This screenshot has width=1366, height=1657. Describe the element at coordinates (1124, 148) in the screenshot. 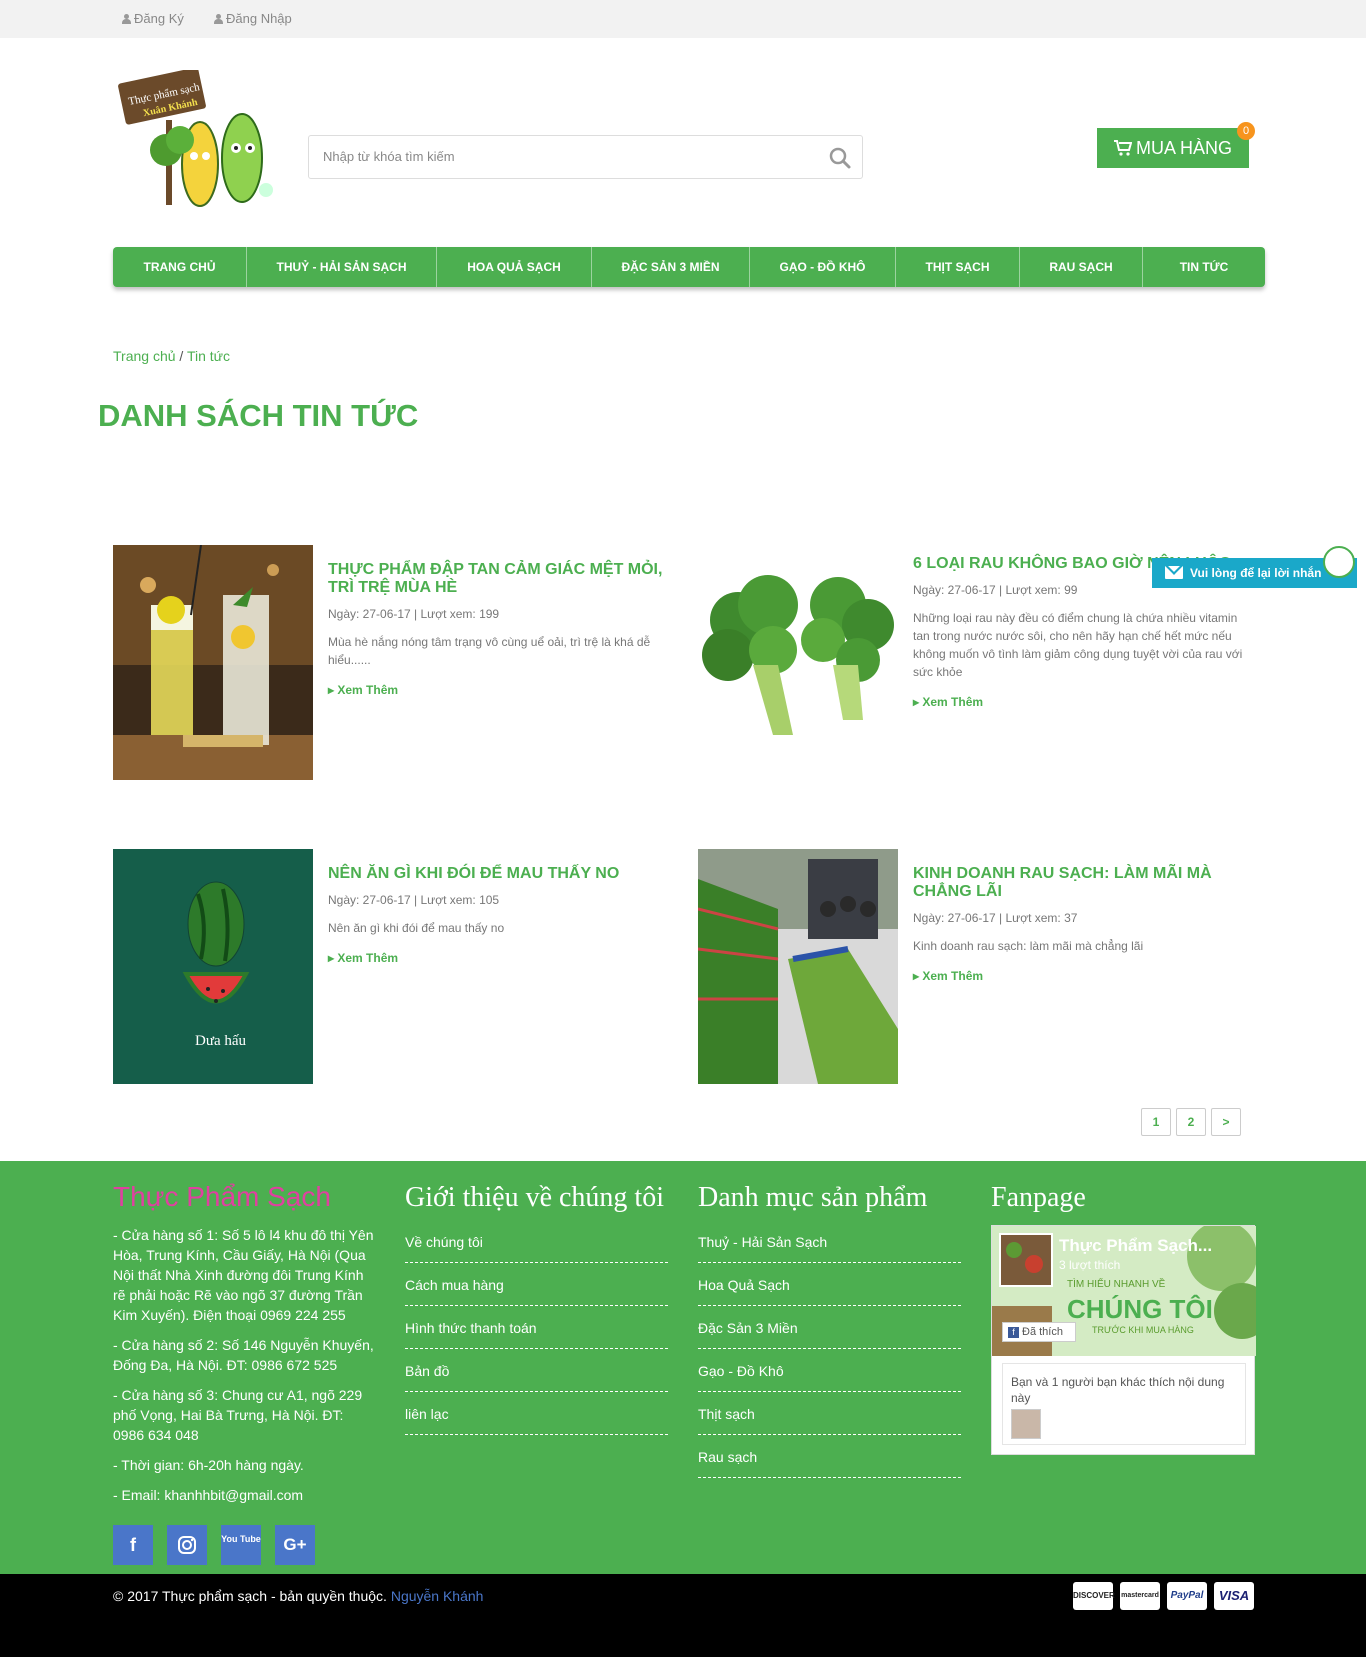

I see `cart-icon` at that location.